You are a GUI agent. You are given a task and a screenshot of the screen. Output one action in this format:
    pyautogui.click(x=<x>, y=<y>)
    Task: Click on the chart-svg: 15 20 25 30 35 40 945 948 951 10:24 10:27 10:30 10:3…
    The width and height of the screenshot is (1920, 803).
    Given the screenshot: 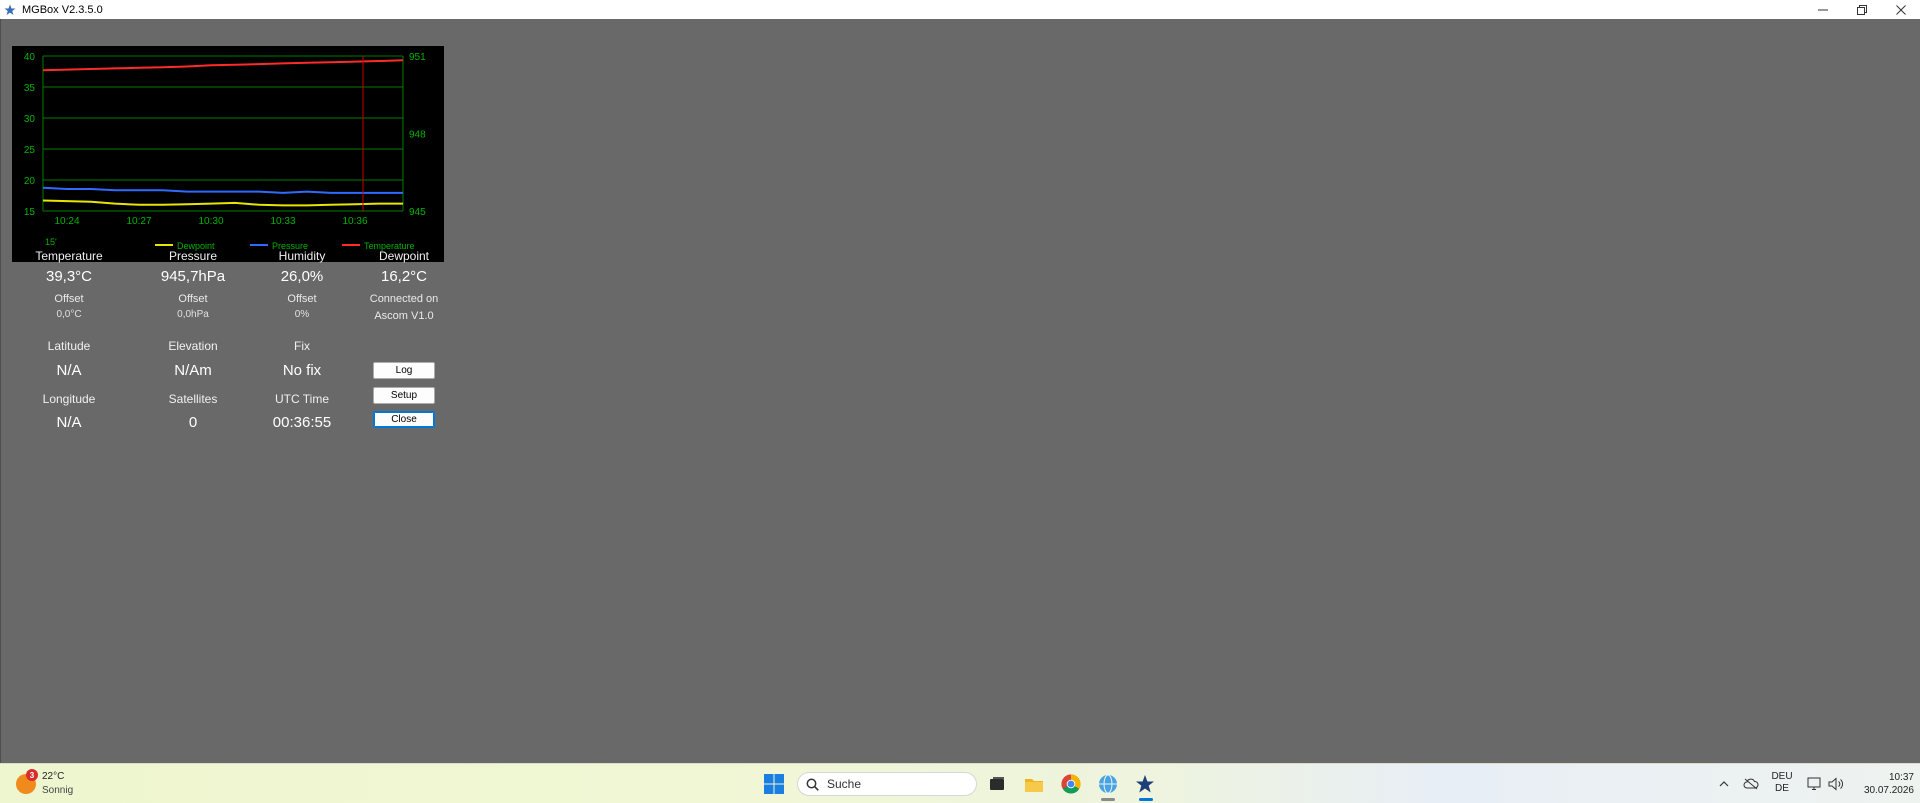 What is the action you would take?
    pyautogui.click(x=225, y=151)
    